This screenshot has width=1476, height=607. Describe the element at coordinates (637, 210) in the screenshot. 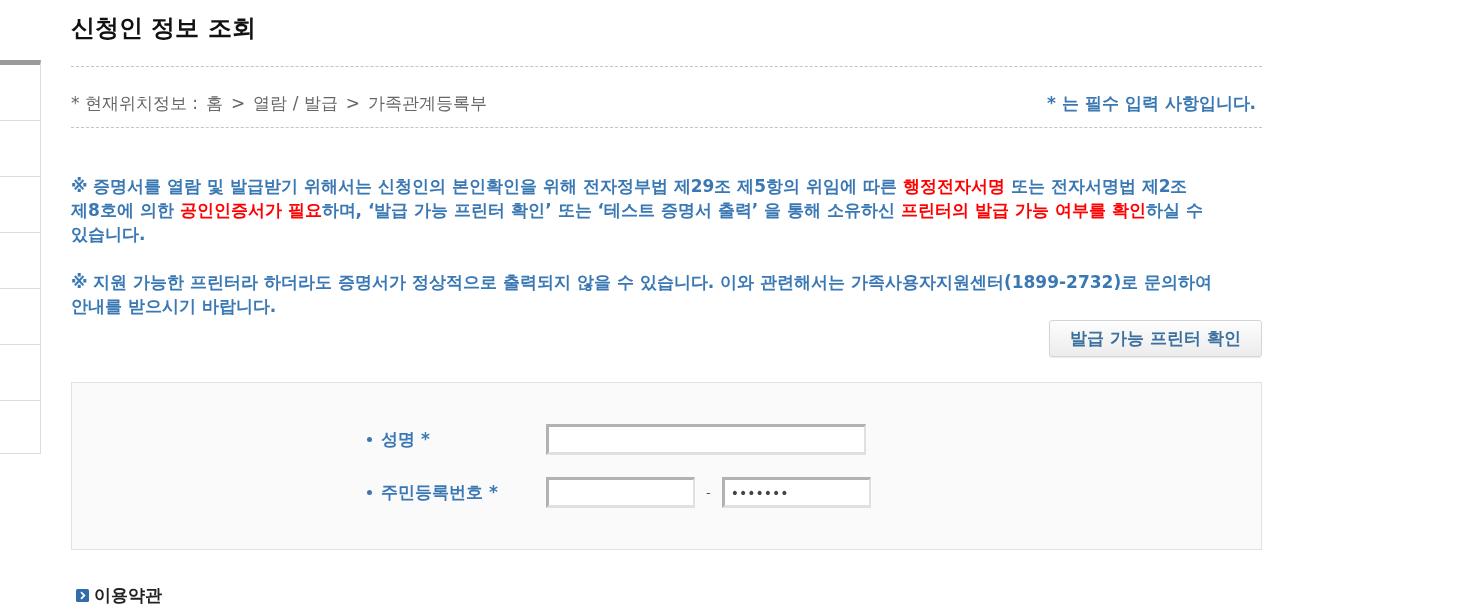

I see `notice-paragraph: ※ 증명서를 열람 및 발급받기 위해서는 신청인의 본인확인을 위해 전자정부법 제29조 제5항의 위임에 따른 행정전자서명 또는 전자서명법 제2조 제8호에 의한 공인인증서가 필요하며, ‘발급 가능 프린터 확인’ 또는 ‘테스트 증명서 출력’ 을 통해 소유하신 프린터의 발급 가능 여부를 확인하실 수 있습니다.` at that location.